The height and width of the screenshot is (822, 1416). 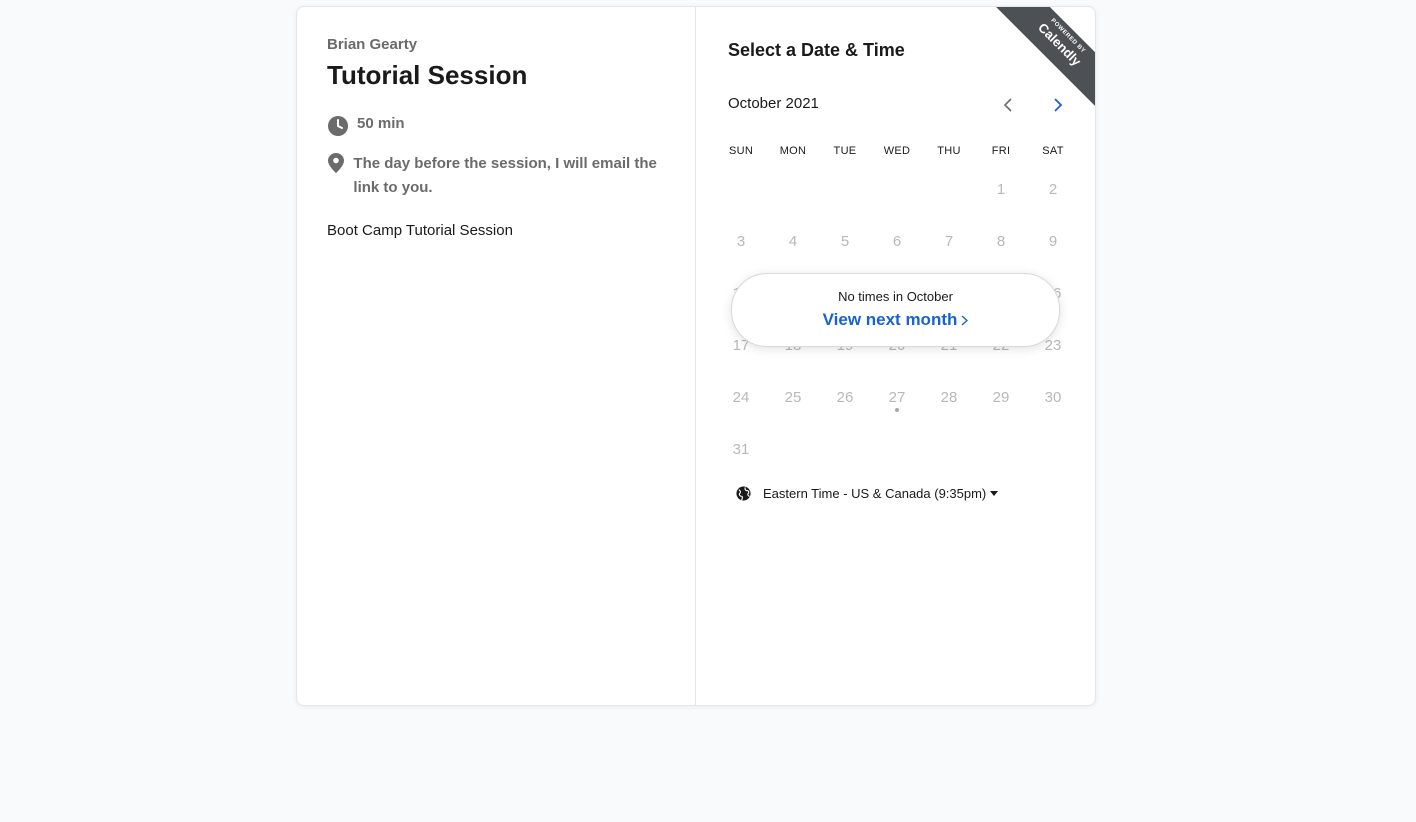 What do you see at coordinates (741, 449) in the screenshot?
I see `calendar-day: 31` at bounding box center [741, 449].